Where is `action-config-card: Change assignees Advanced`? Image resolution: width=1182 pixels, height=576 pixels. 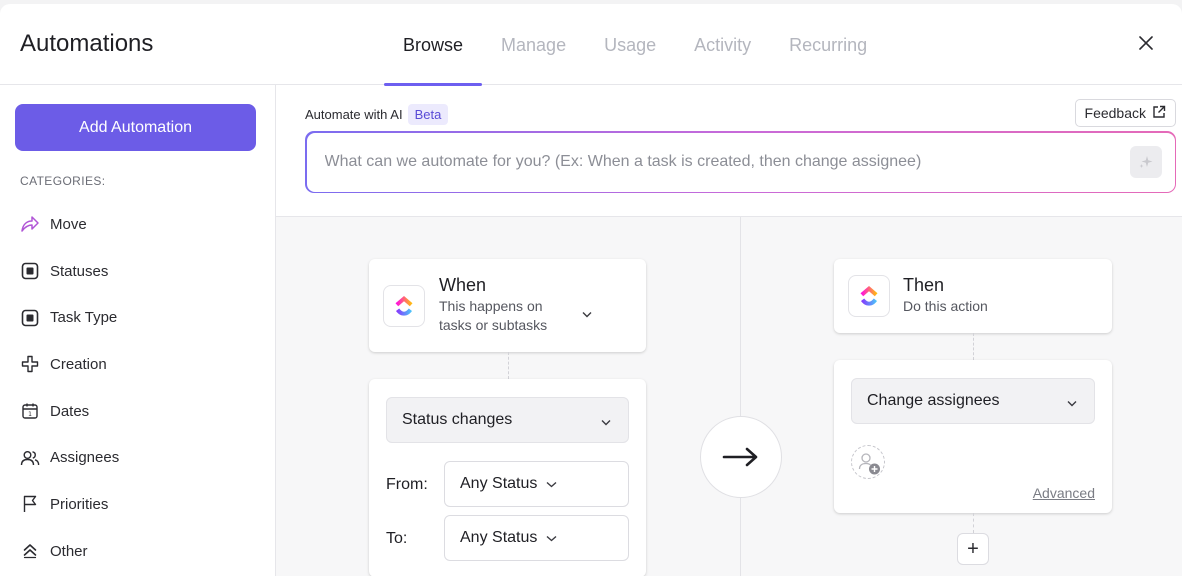 action-config-card: Change assignees Advanced is located at coordinates (973, 436).